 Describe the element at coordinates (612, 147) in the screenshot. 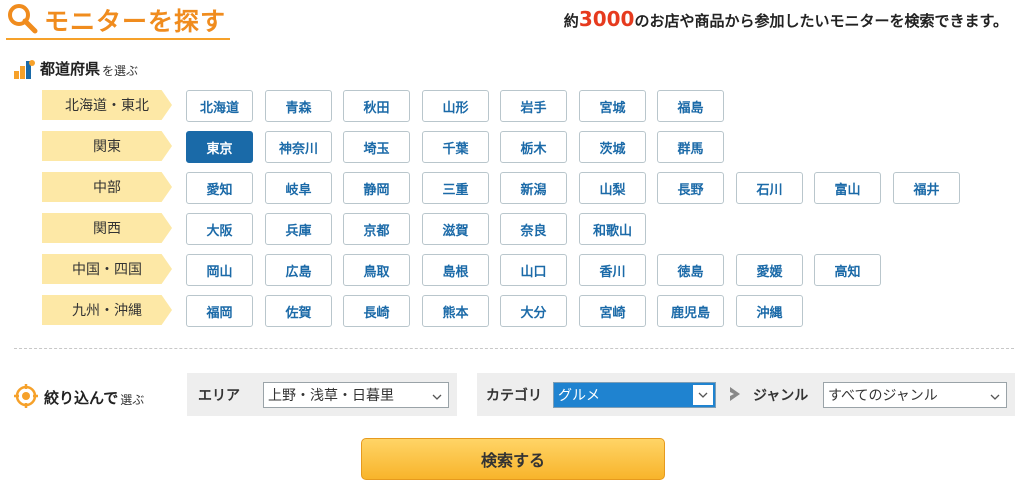

I see `prefecture-button: 茨城` at that location.